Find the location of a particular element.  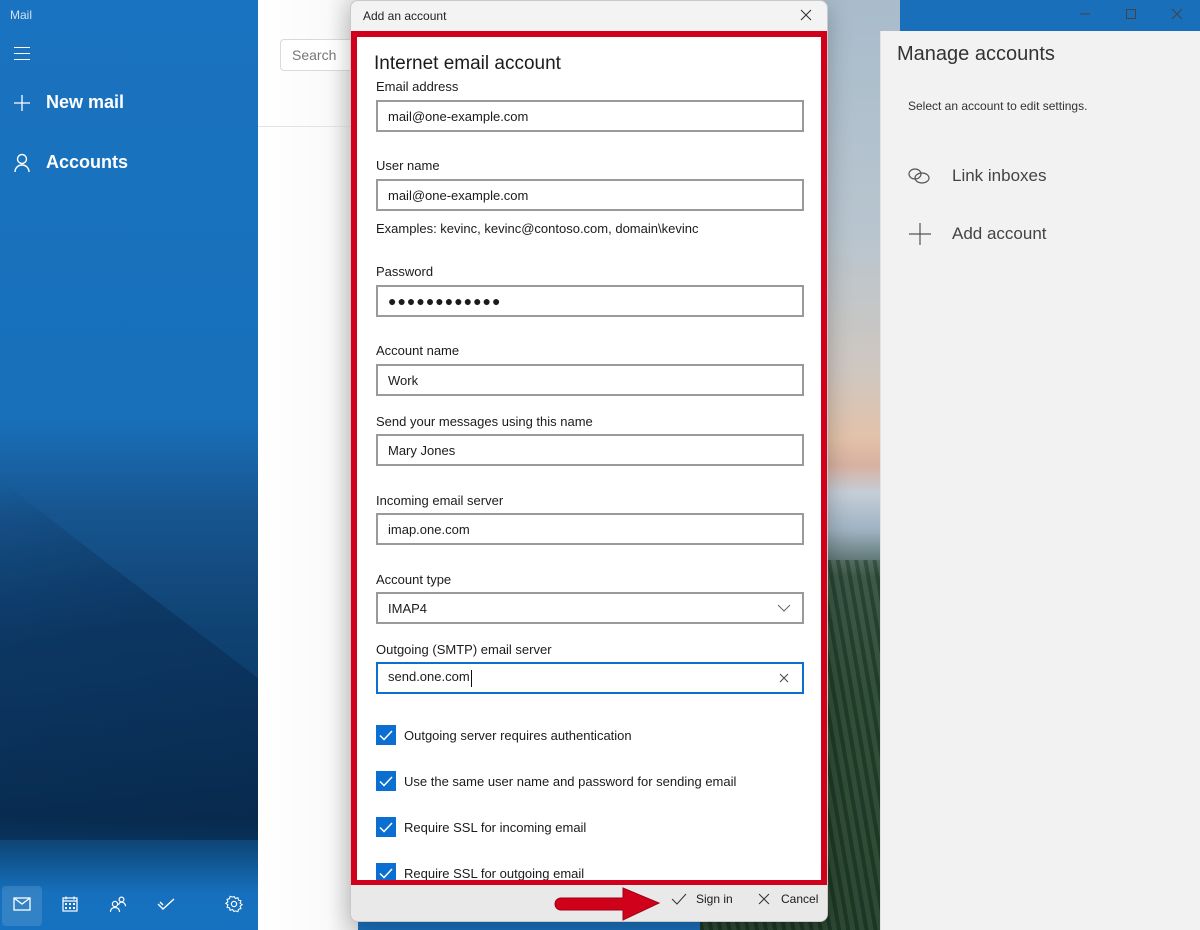

gear-icon is located at coordinates (234, 906).